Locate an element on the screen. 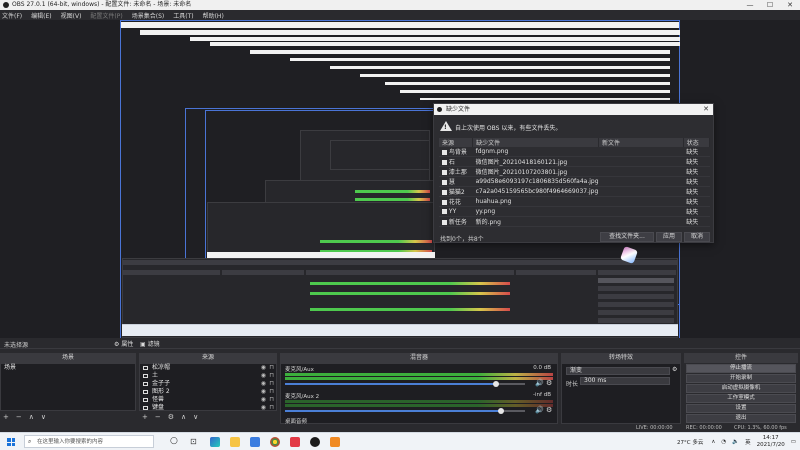 The height and width of the screenshot is (450, 800). chrome-icon is located at coordinates (275, 442).